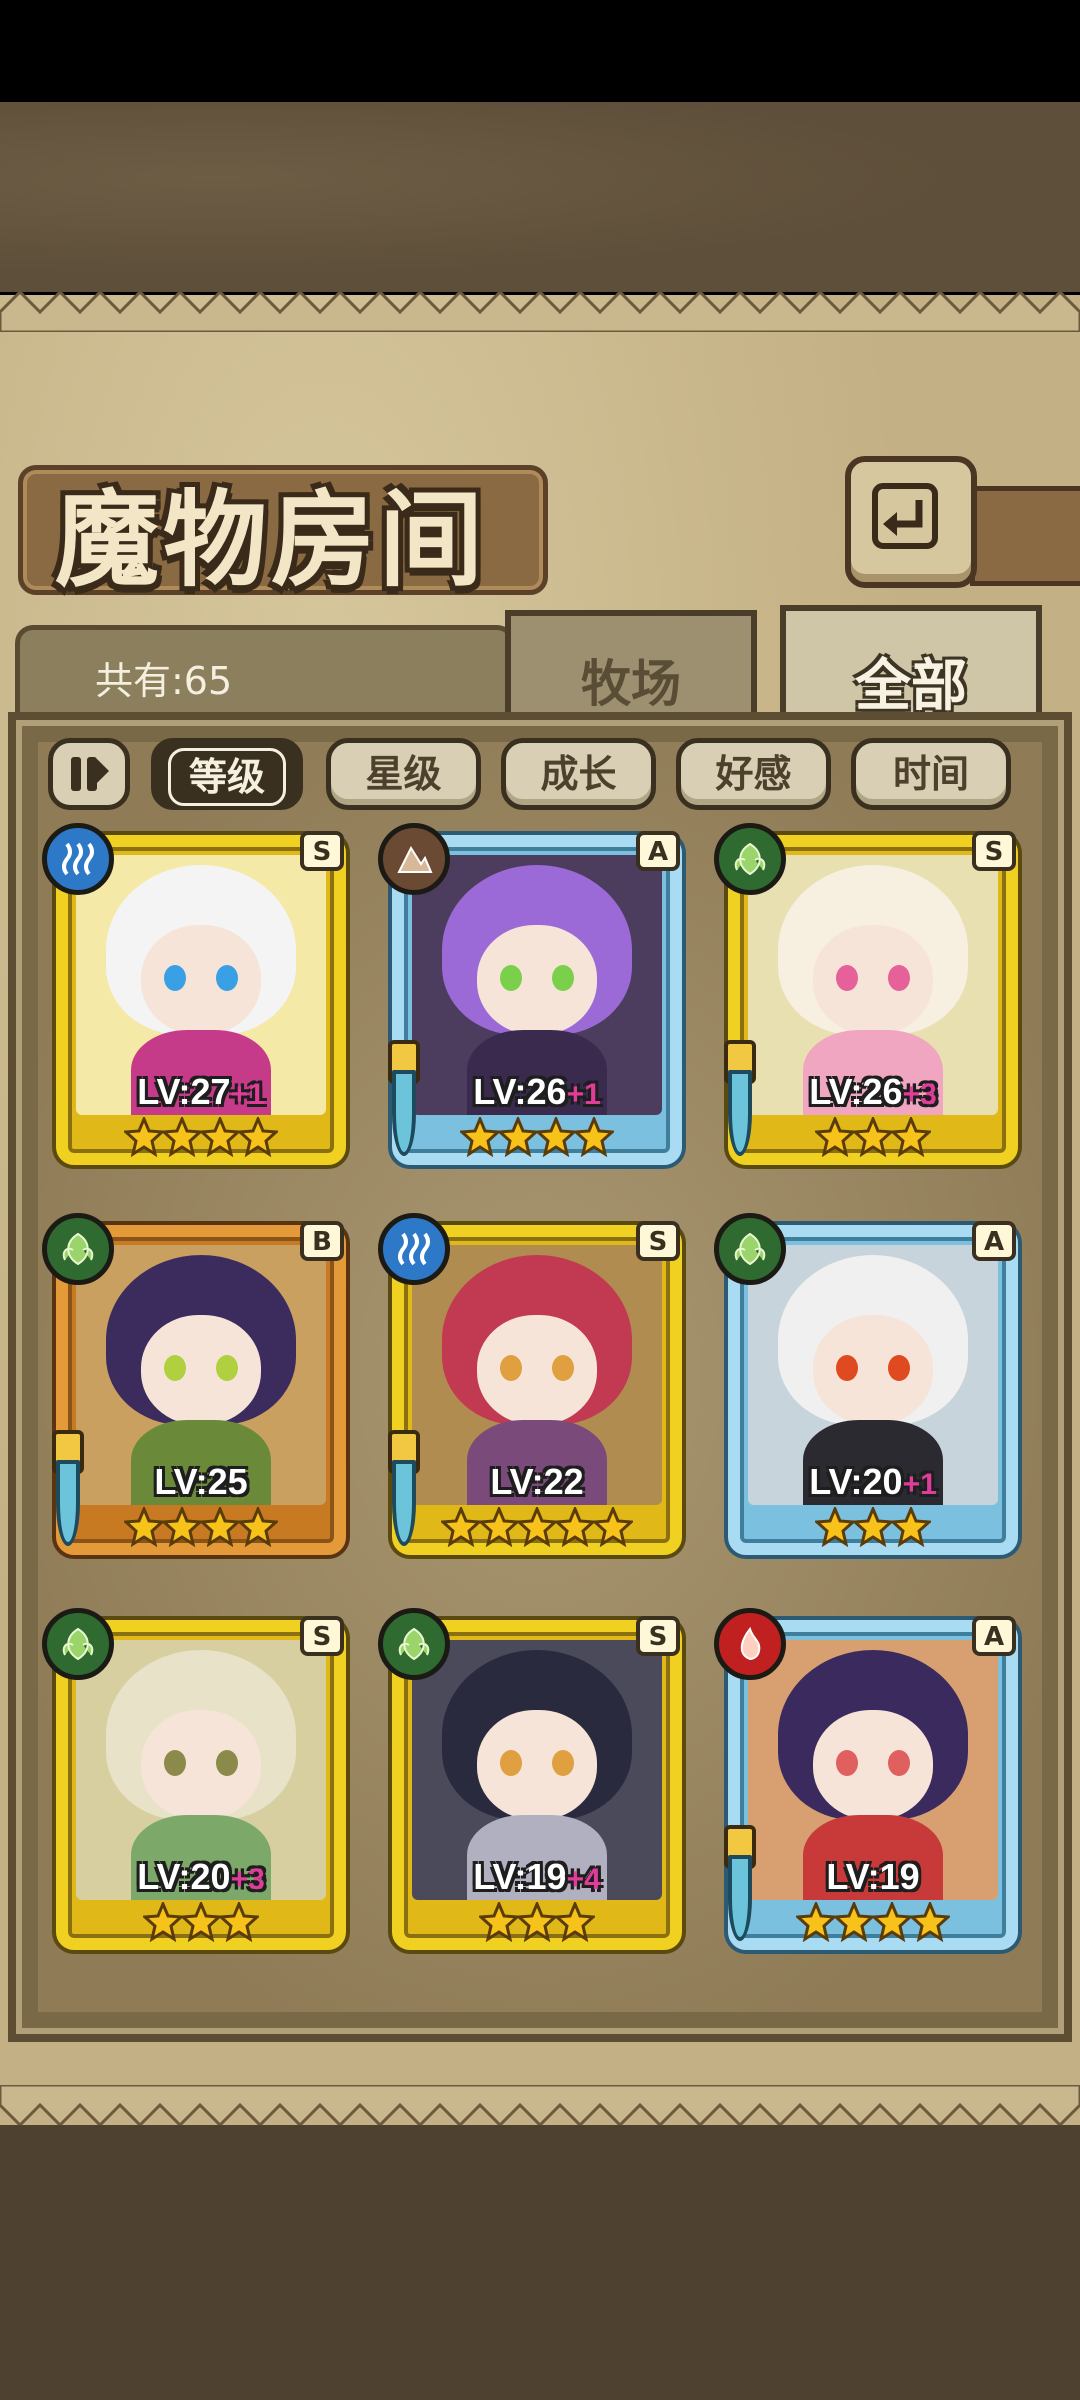 Image resolution: width=1080 pixels, height=2400 pixels. What do you see at coordinates (538, 1394) in the screenshot?
I see `monster-card: S LV:22` at bounding box center [538, 1394].